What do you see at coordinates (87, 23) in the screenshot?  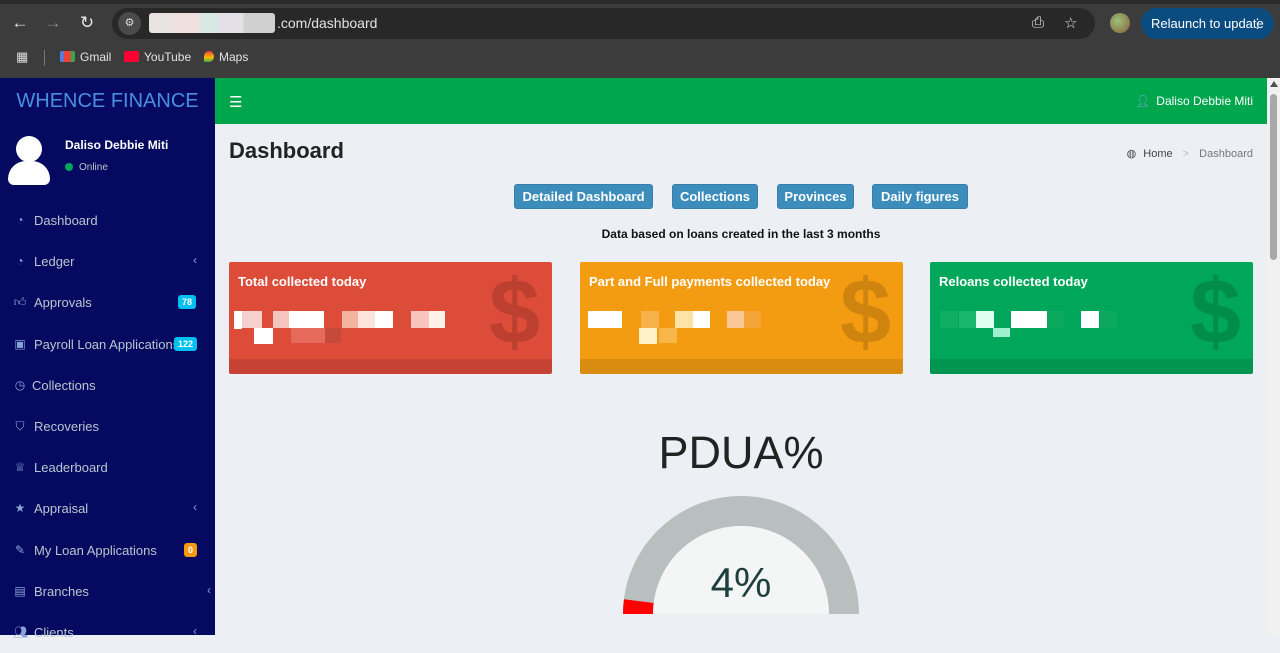 I see `reload-icon: ↻` at bounding box center [87, 23].